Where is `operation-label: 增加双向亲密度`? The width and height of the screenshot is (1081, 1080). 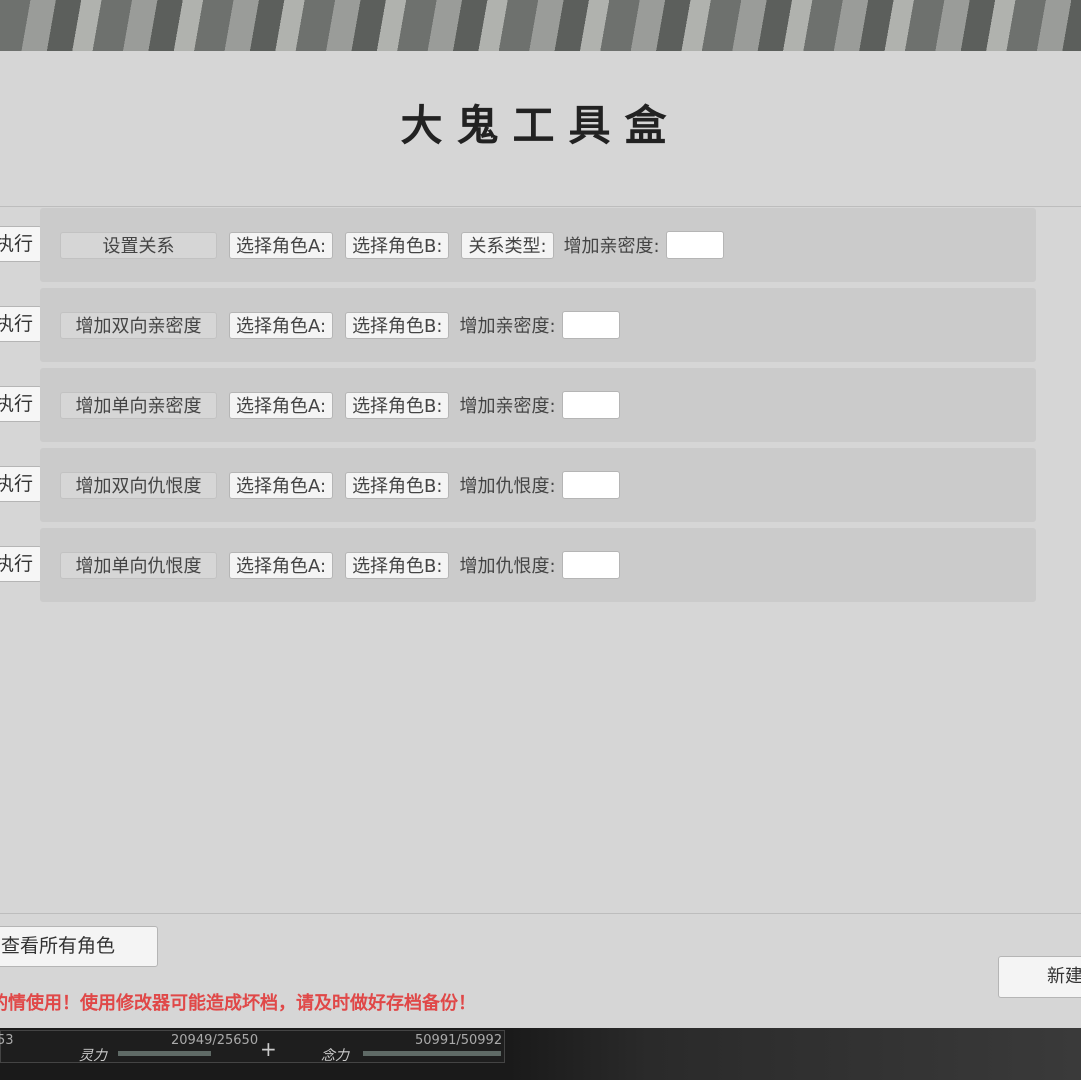 operation-label: 增加双向亲密度 is located at coordinates (138, 325).